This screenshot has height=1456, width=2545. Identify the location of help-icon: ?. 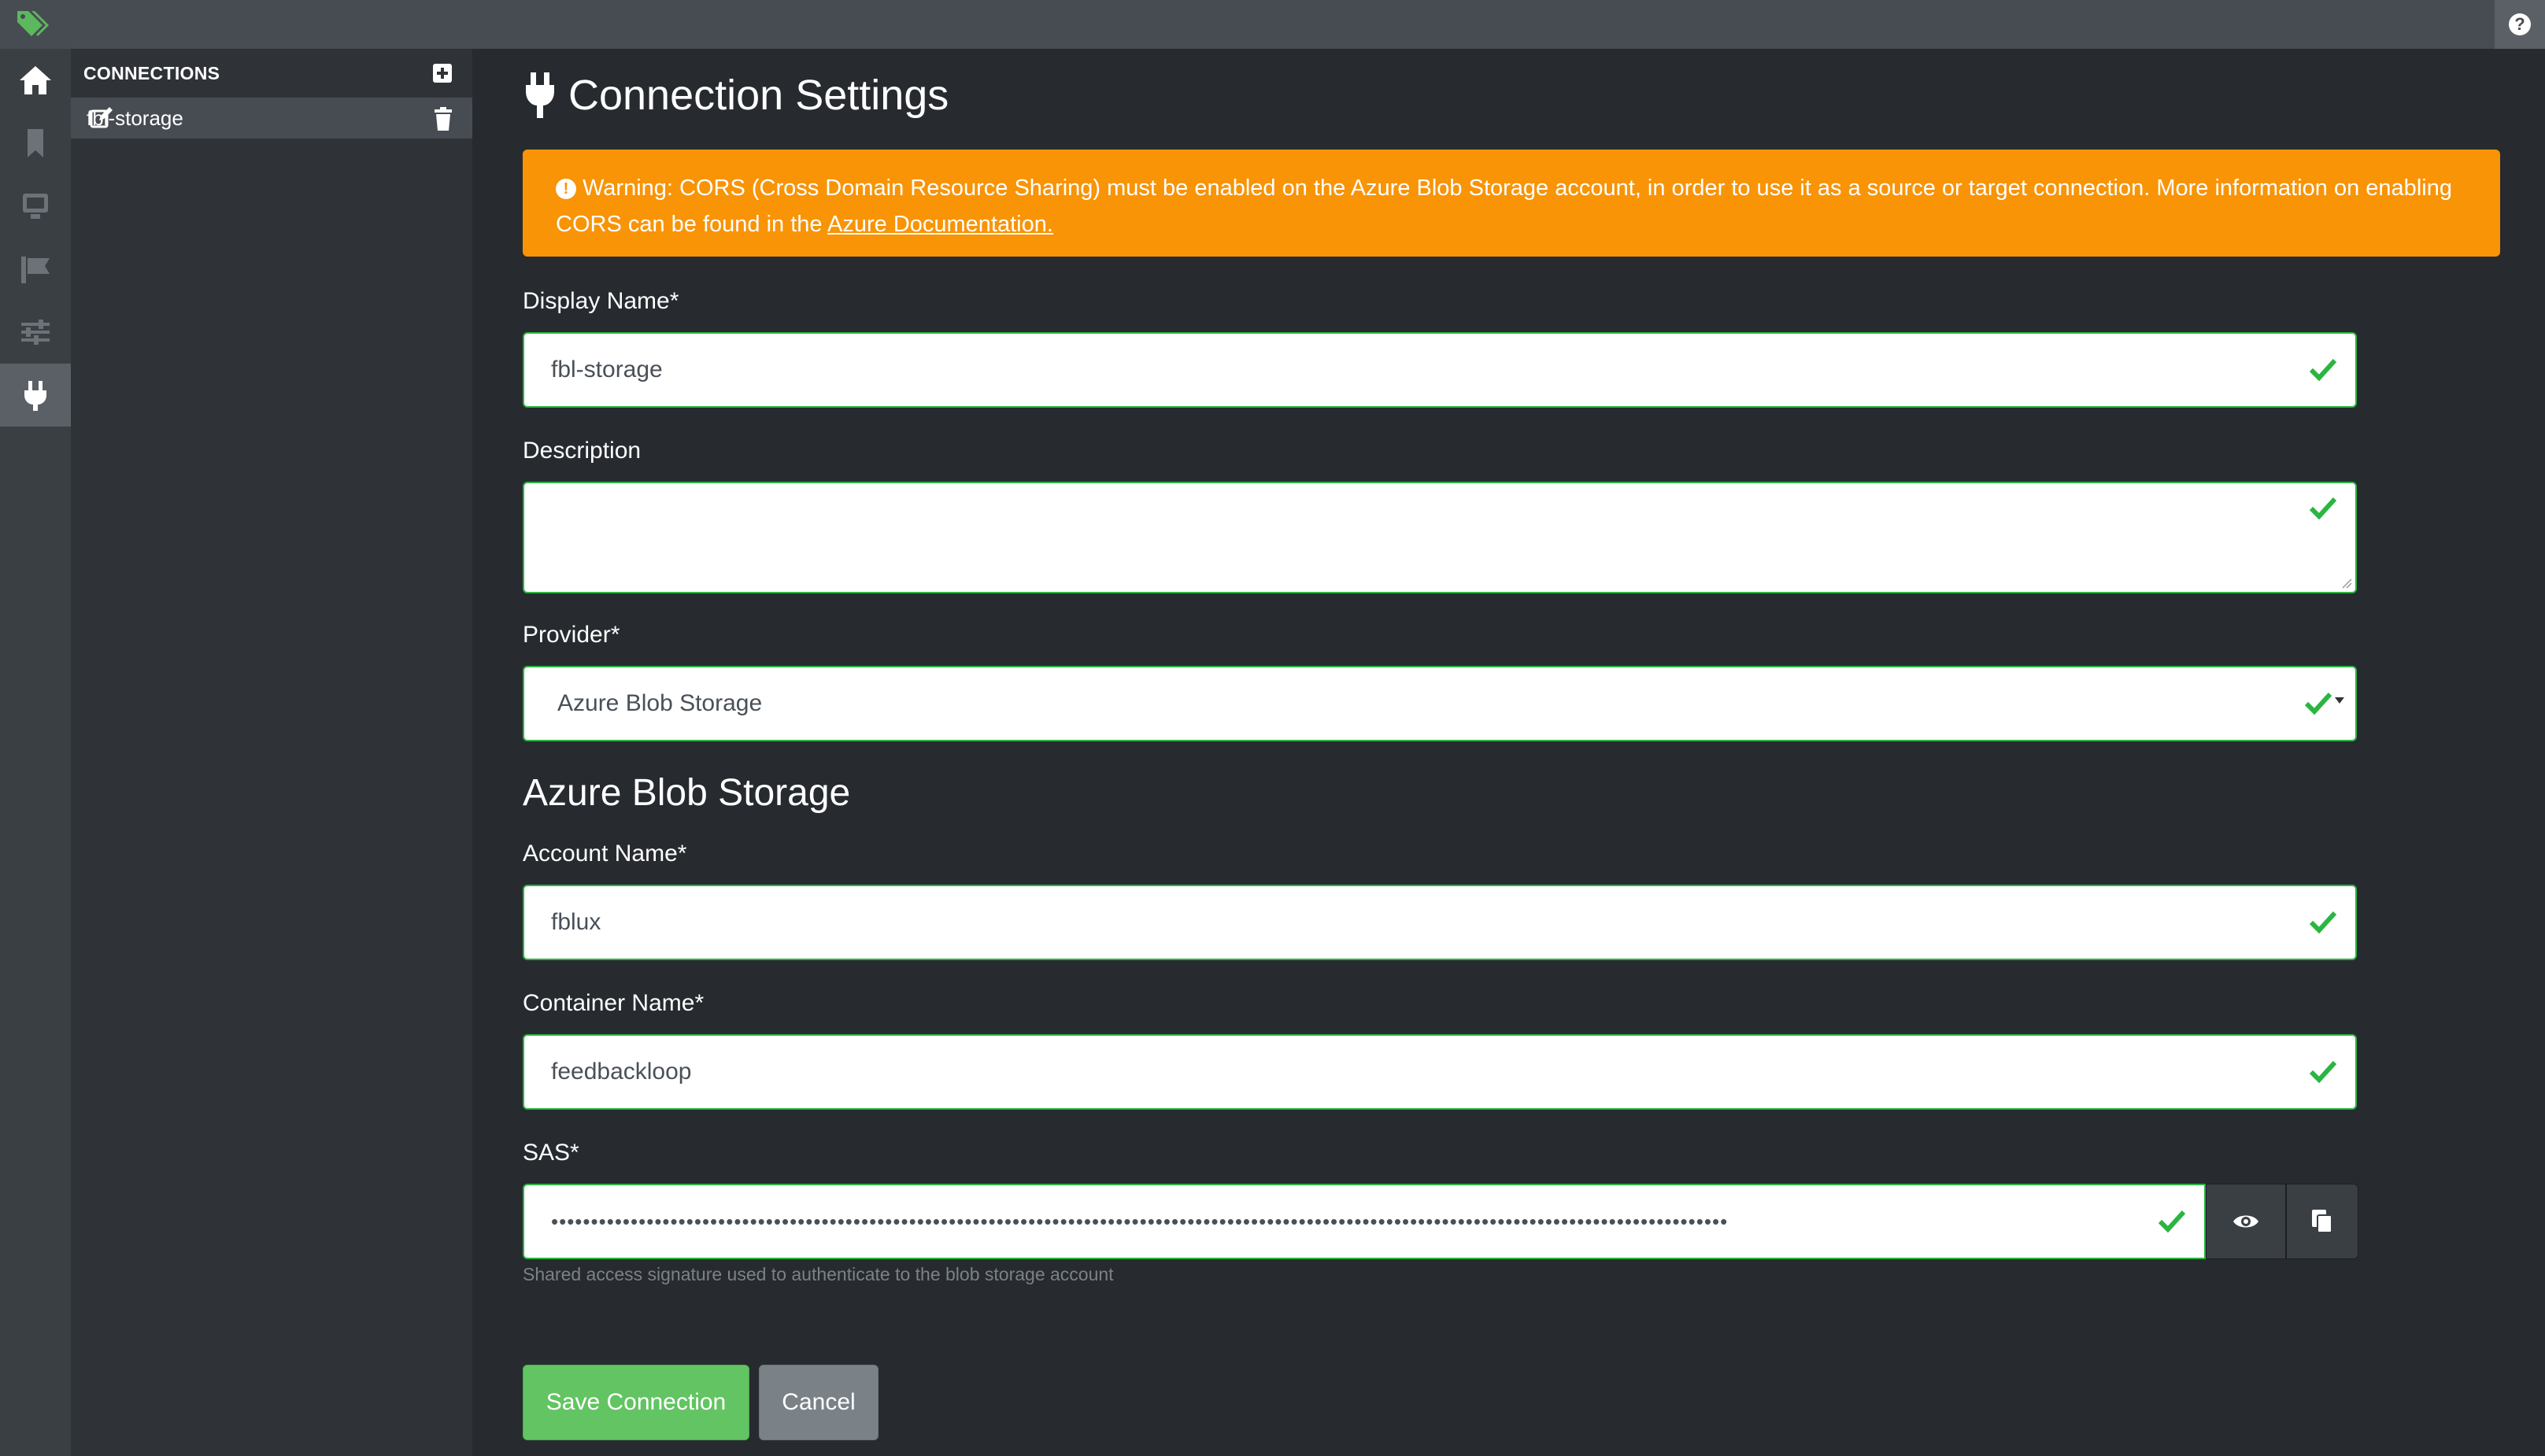
(2520, 24).